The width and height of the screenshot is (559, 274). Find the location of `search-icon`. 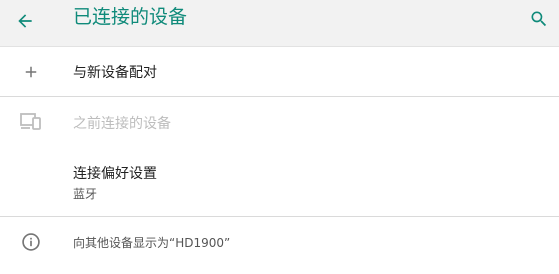

search-icon is located at coordinates (539, 19).